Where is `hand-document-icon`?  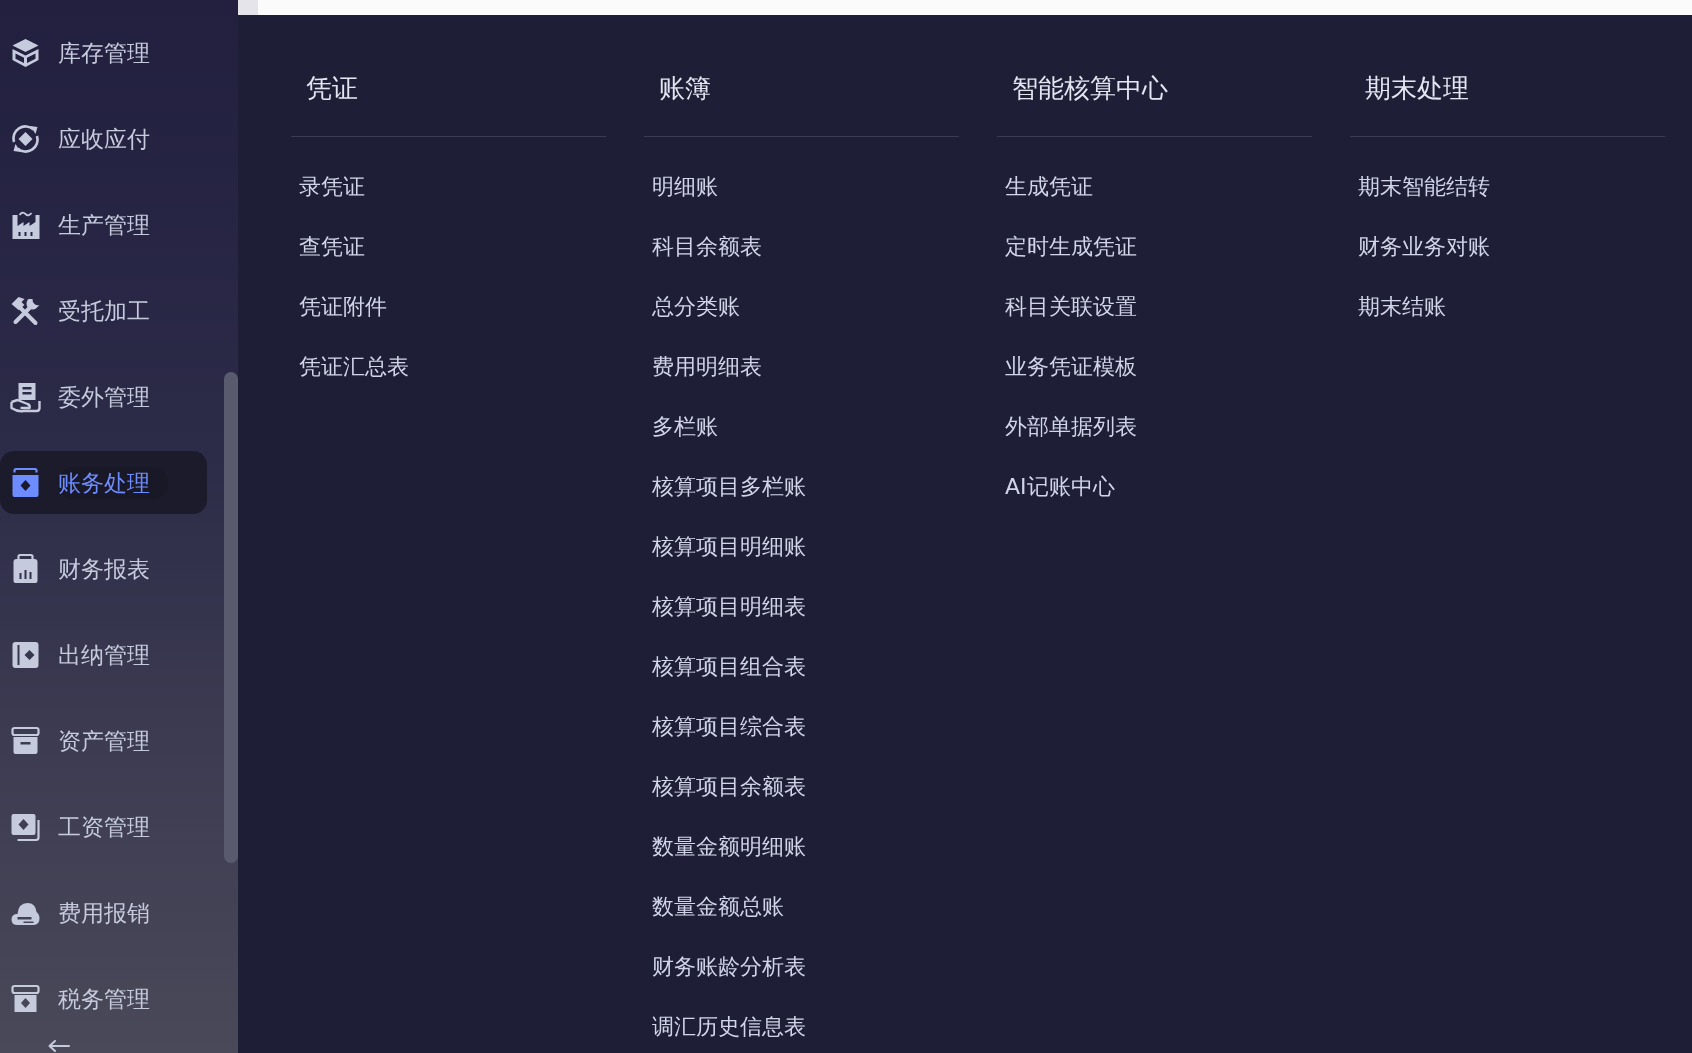
hand-document-icon is located at coordinates (25, 396).